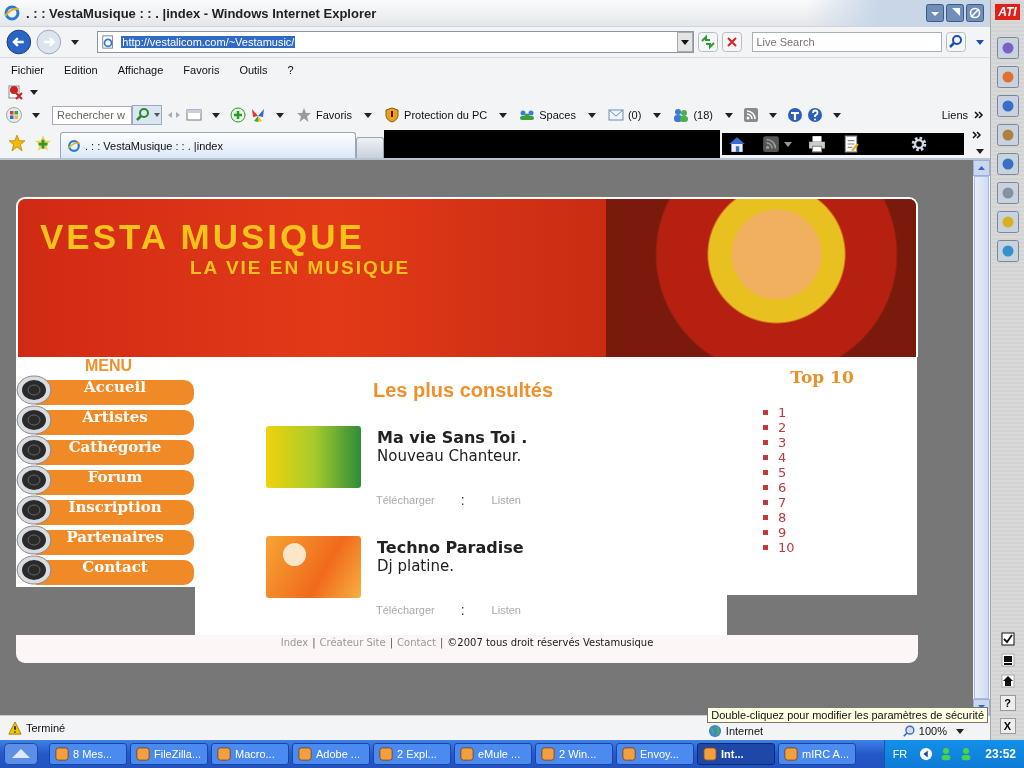  What do you see at coordinates (92, 115) in the screenshot?
I see `search-field: Rechercher w` at bounding box center [92, 115].